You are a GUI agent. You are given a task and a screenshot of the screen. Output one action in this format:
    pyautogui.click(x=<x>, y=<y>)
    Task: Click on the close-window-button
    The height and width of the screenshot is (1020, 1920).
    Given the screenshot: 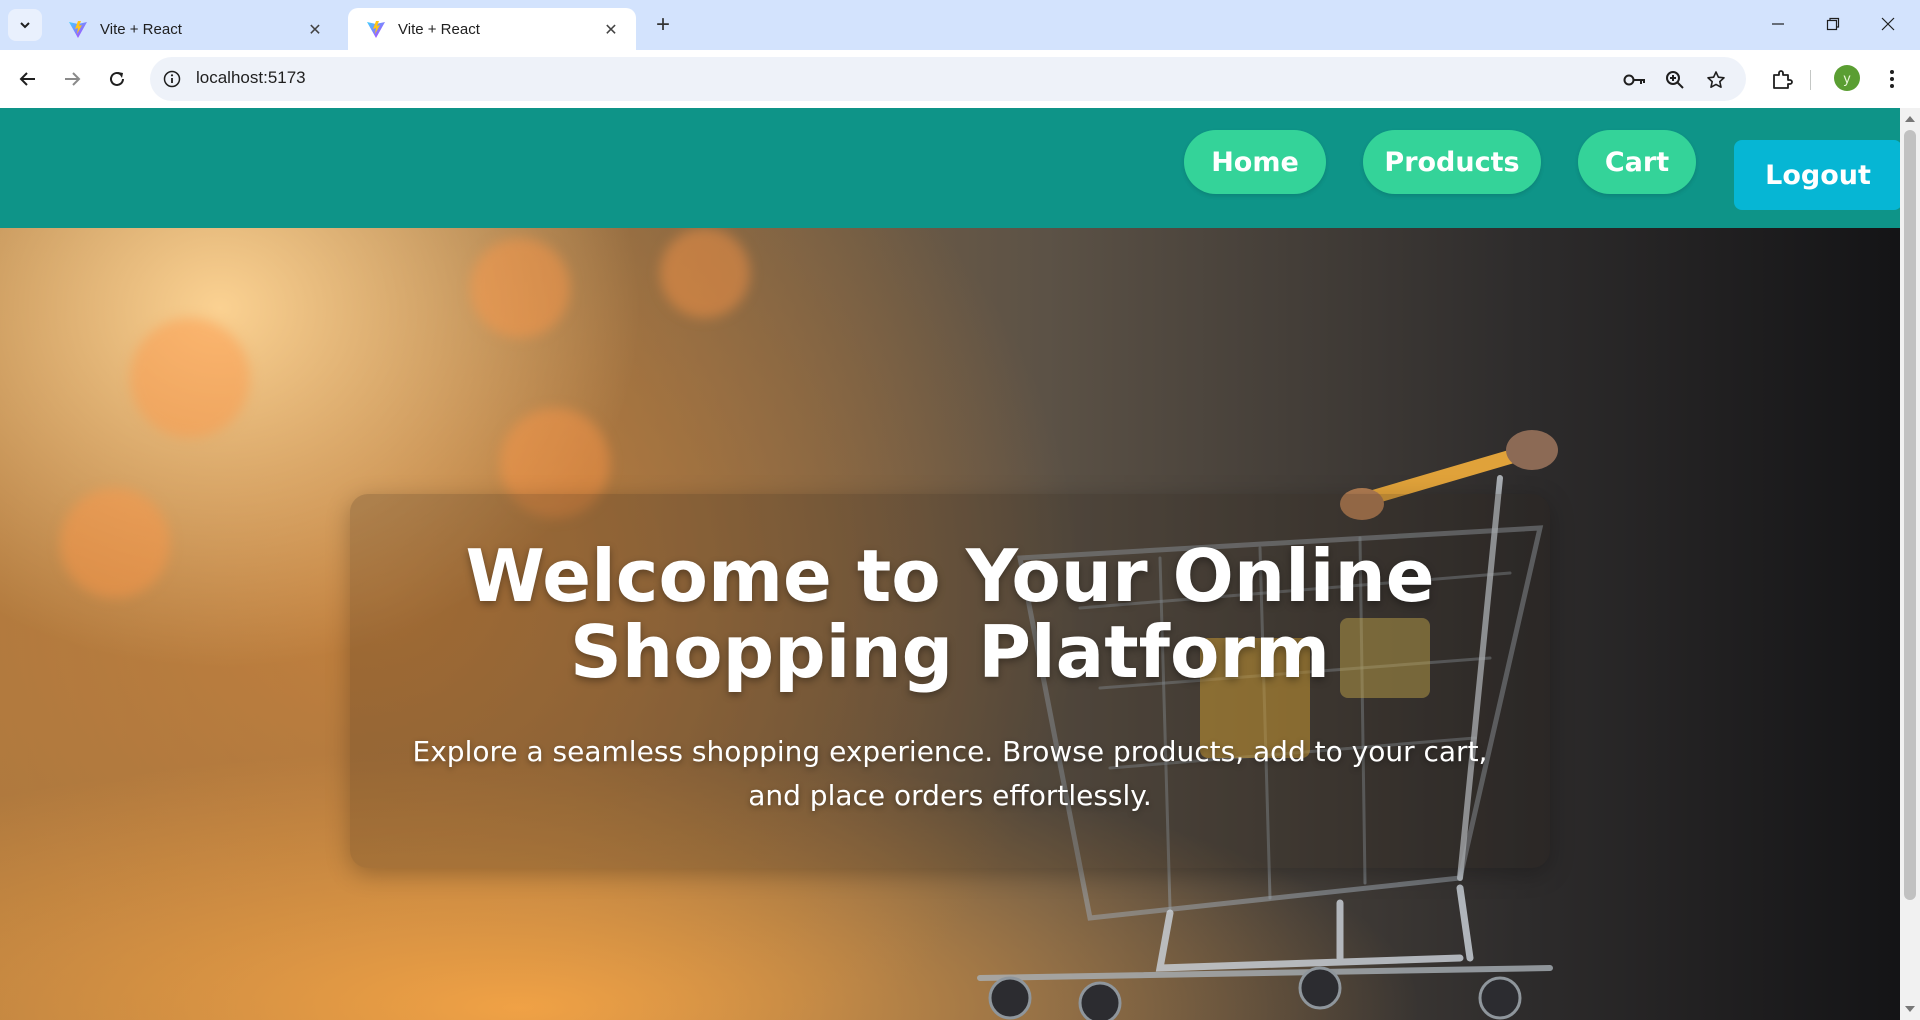 What is the action you would take?
    pyautogui.click(x=1888, y=24)
    